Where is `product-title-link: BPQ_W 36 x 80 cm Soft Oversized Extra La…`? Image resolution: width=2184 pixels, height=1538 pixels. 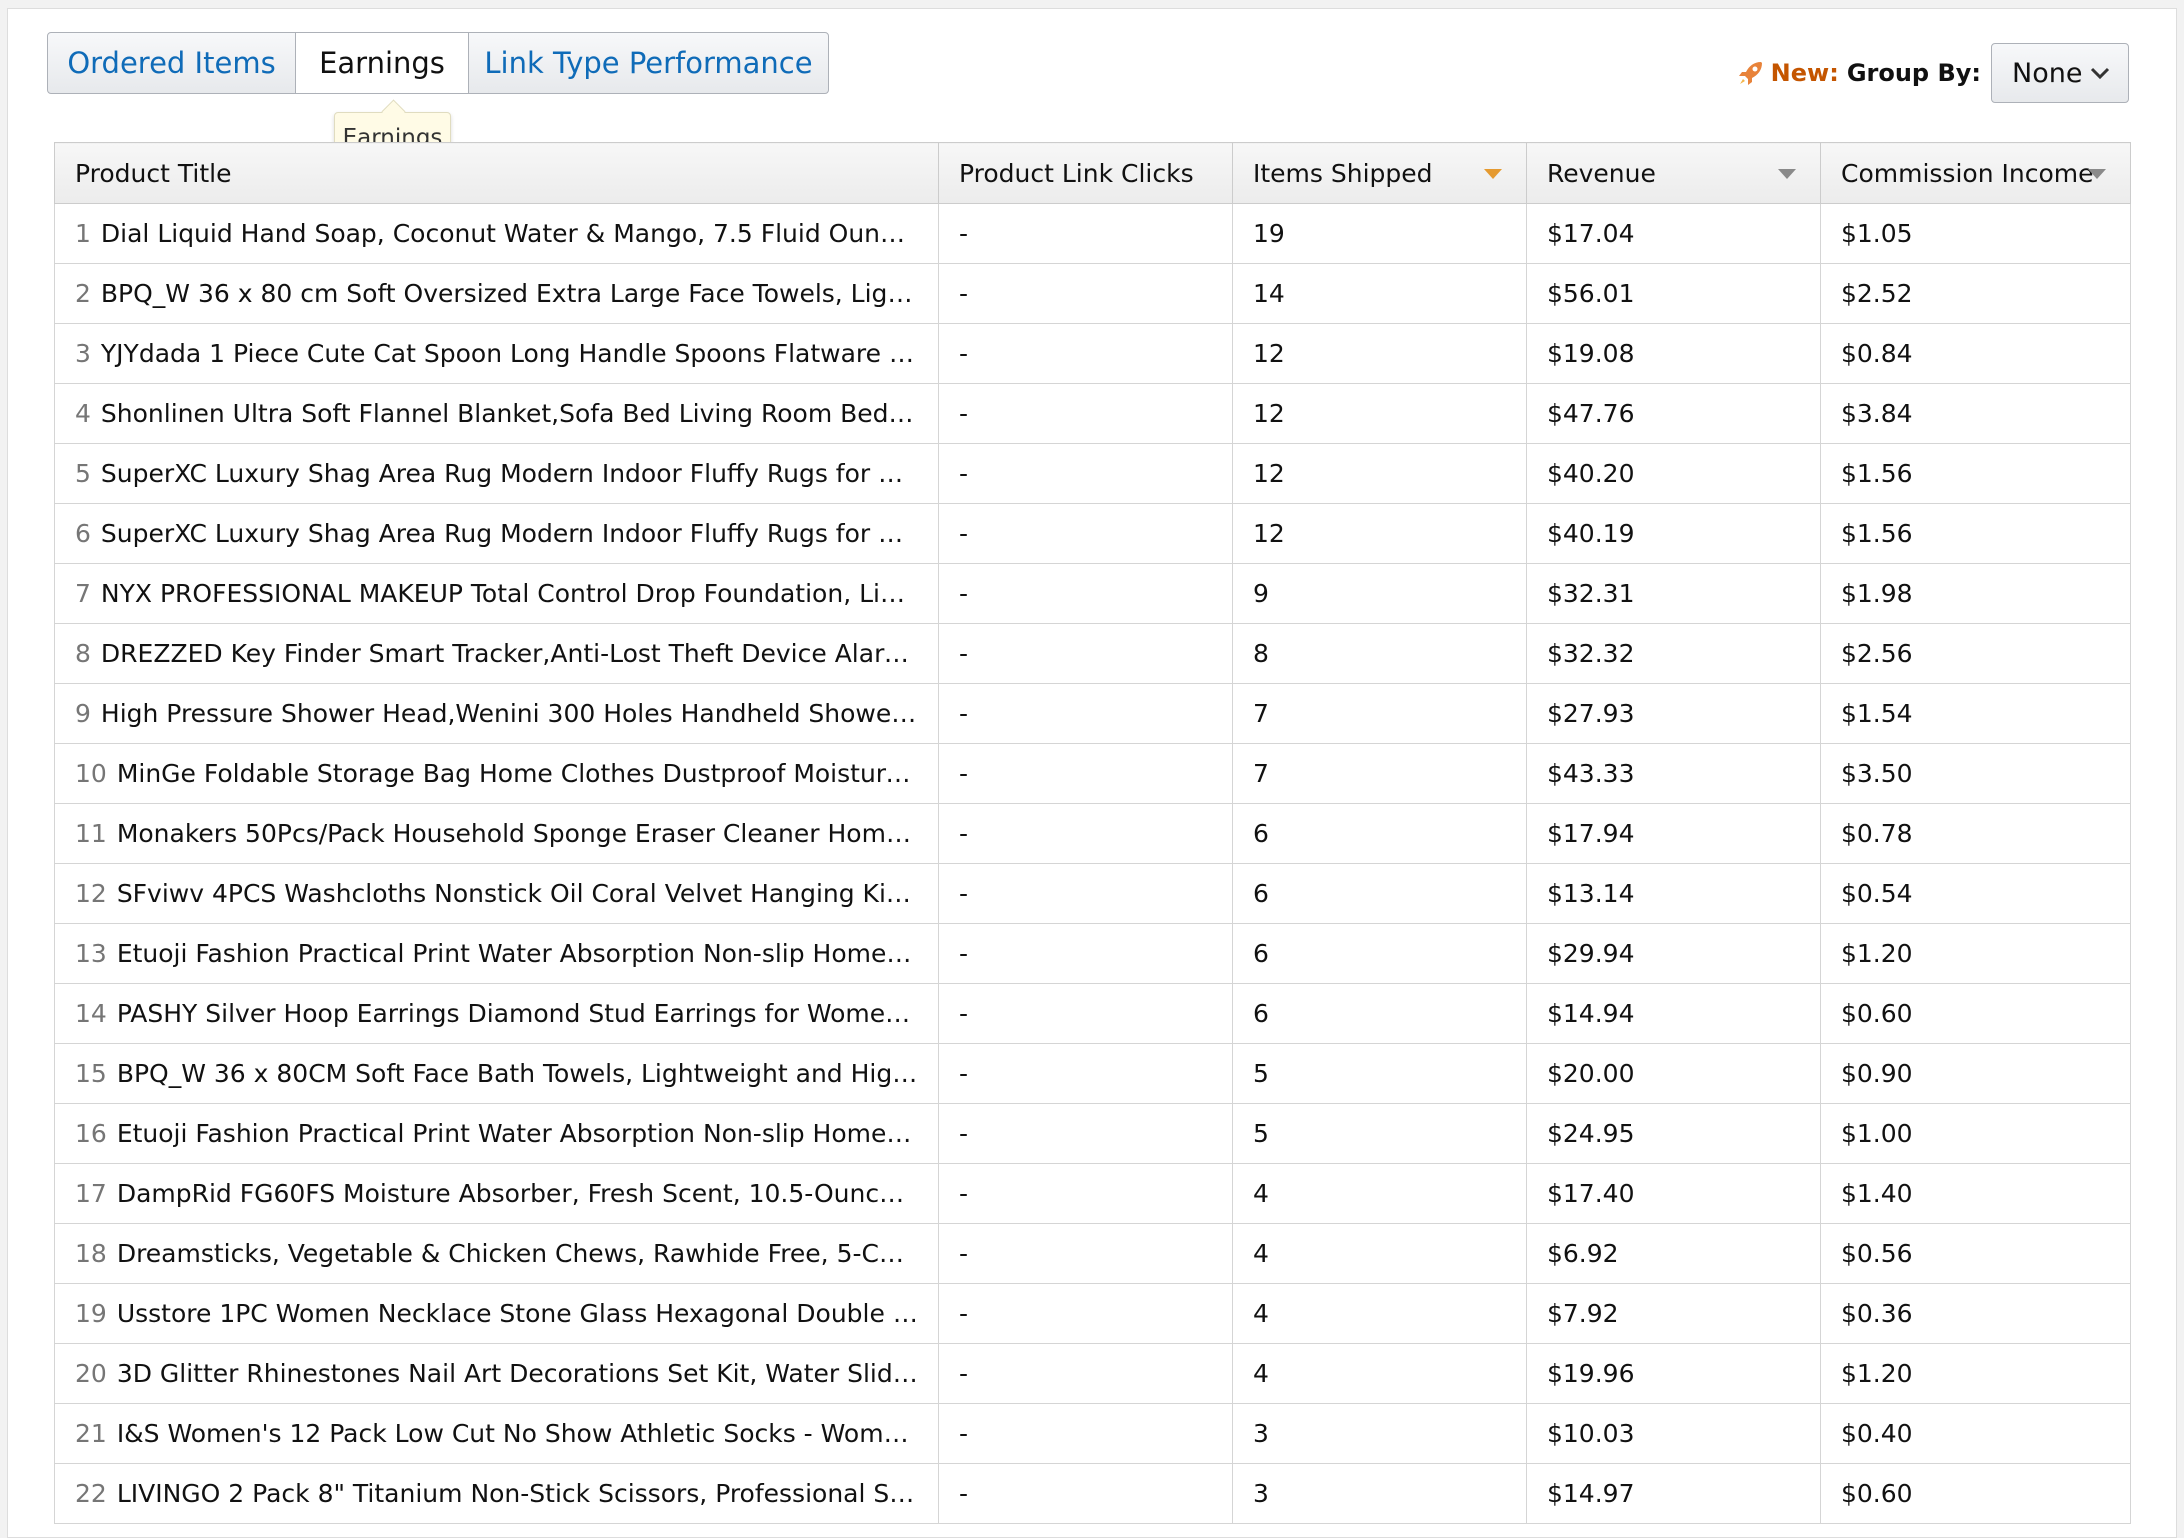
product-title-link: BPQ_W 36 x 80 cm Soft Oversized Extra La… is located at coordinates (519, 293).